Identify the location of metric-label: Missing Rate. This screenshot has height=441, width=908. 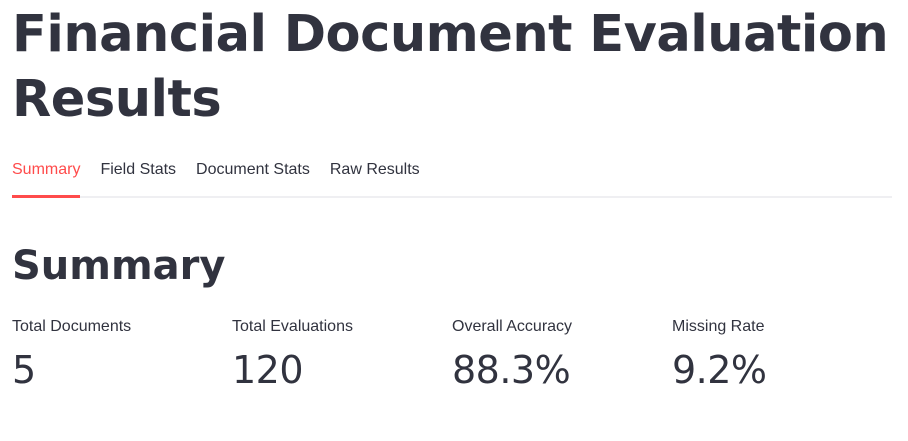
(718, 326).